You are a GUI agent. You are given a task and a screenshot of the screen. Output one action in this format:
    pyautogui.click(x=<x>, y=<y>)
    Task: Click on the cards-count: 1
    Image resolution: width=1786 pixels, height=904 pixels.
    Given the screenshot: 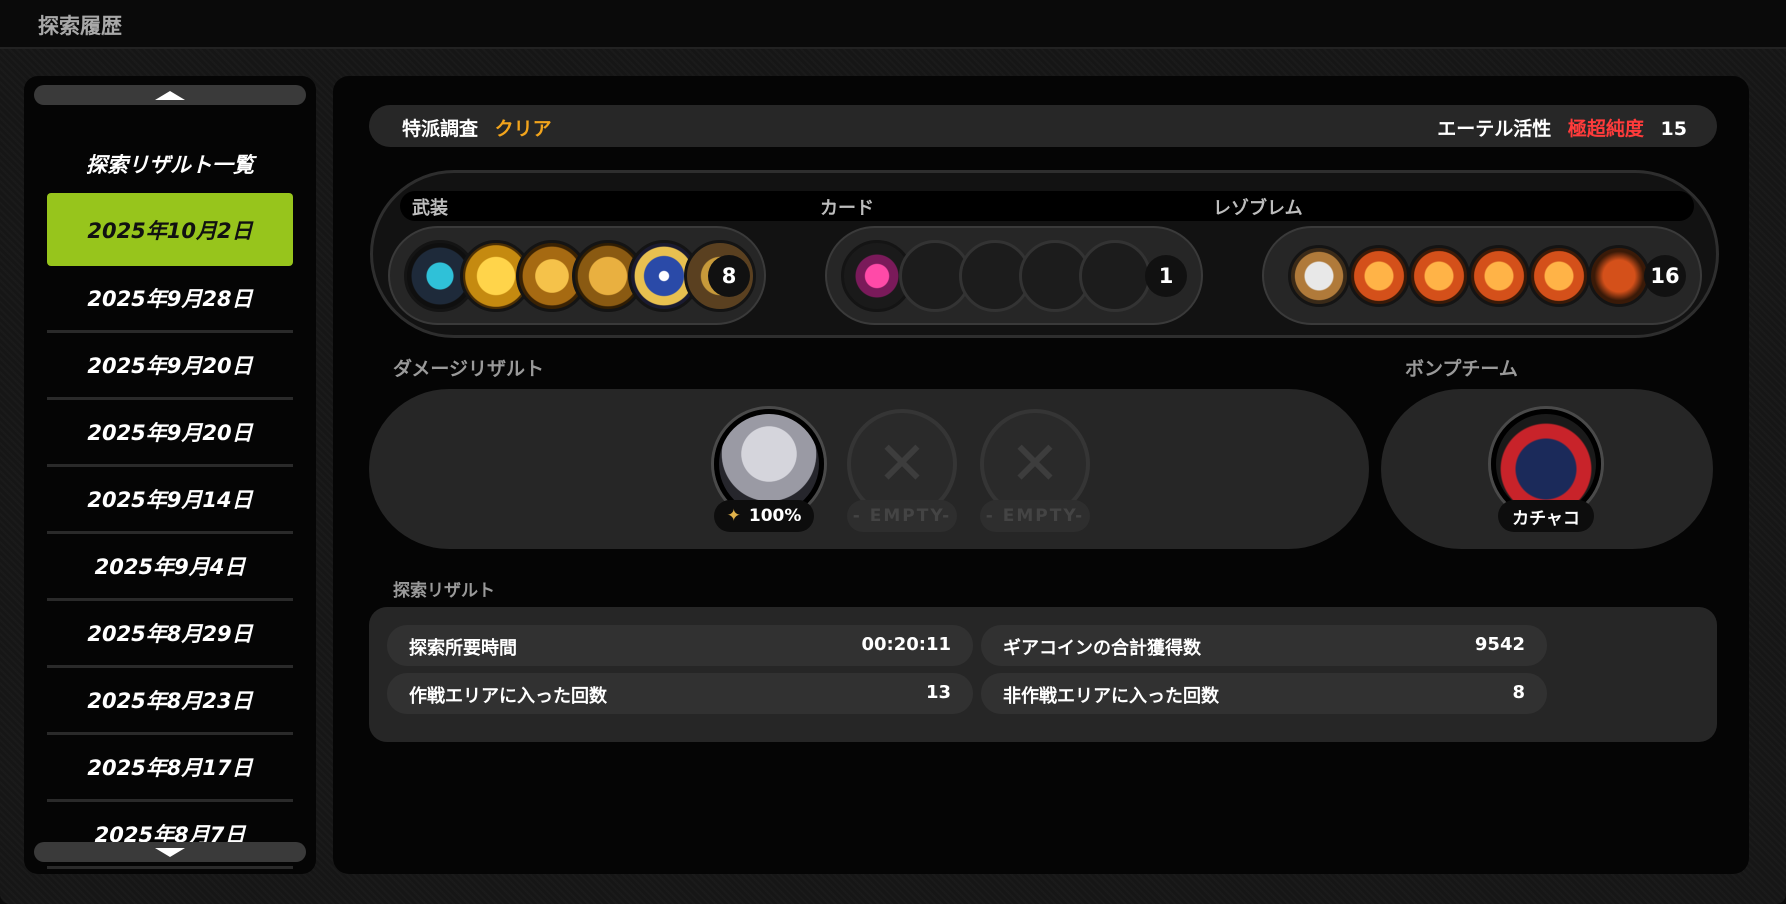 What is the action you would take?
    pyautogui.click(x=1166, y=276)
    